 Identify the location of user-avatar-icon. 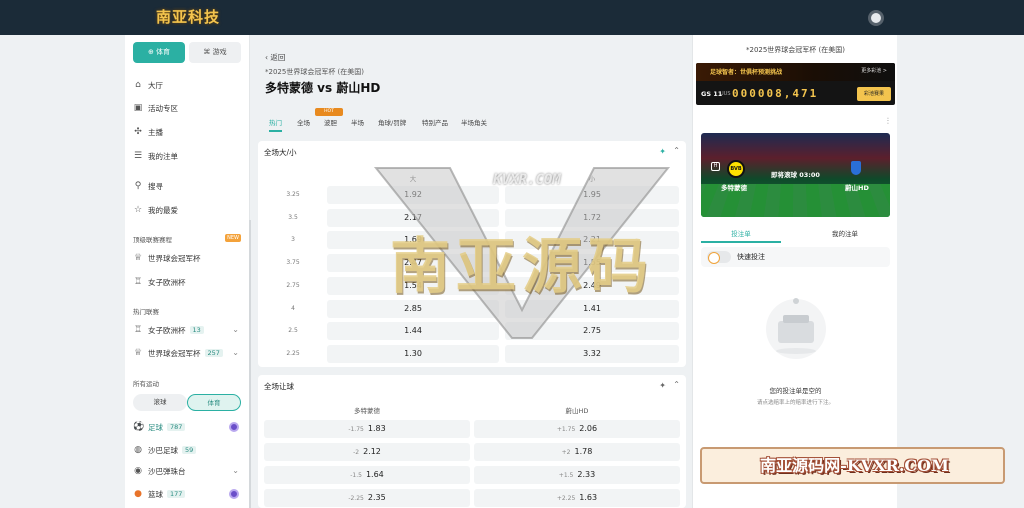
(876, 18).